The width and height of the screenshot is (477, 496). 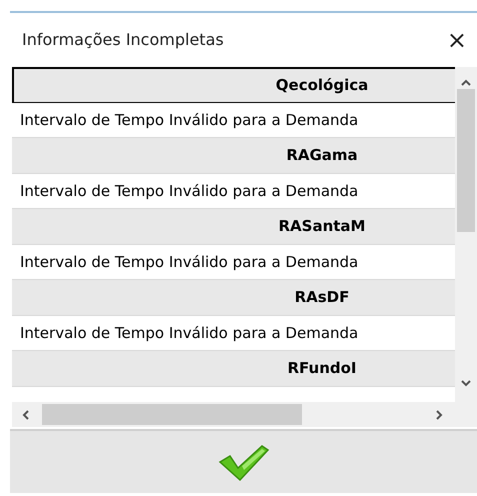 I want to click on scroll-left-icon, so click(x=25, y=415).